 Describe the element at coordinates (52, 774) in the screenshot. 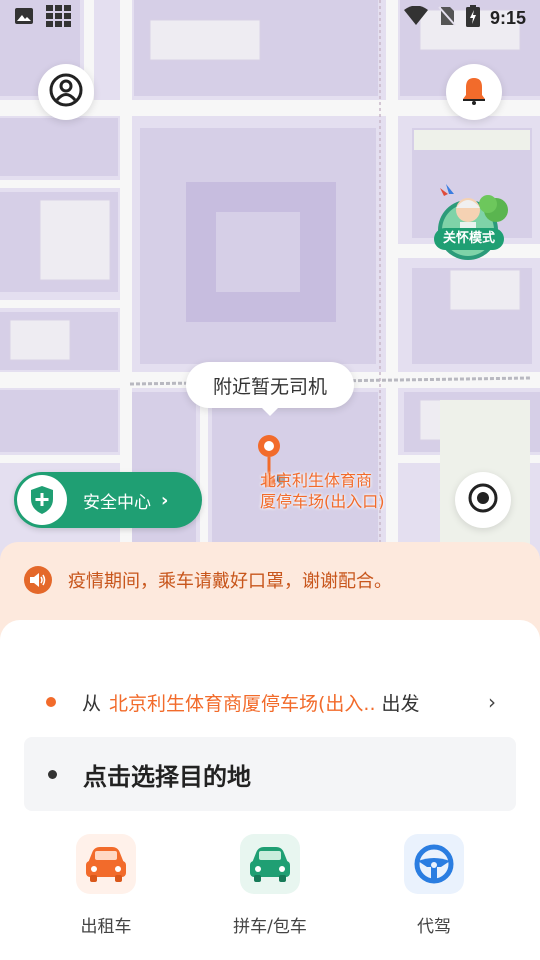

I see `destination-dot-icon` at that location.